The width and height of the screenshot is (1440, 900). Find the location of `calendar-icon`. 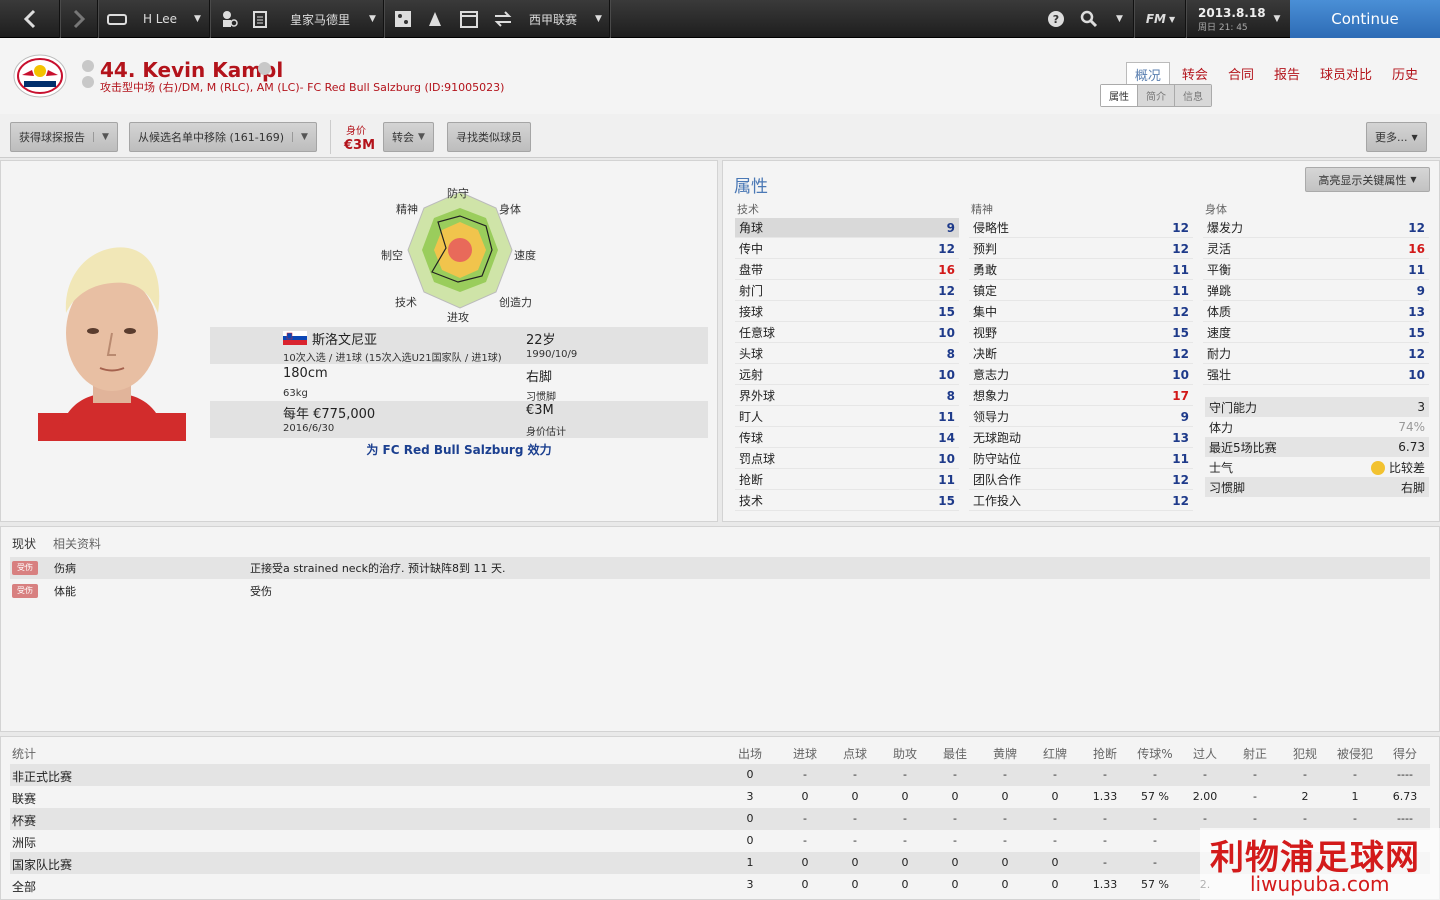

calendar-icon is located at coordinates (469, 19).